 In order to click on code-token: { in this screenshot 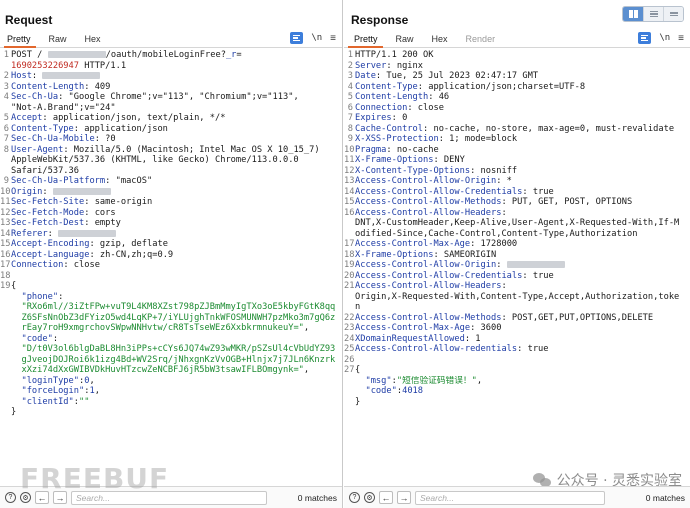, I will do `click(358, 370)`.